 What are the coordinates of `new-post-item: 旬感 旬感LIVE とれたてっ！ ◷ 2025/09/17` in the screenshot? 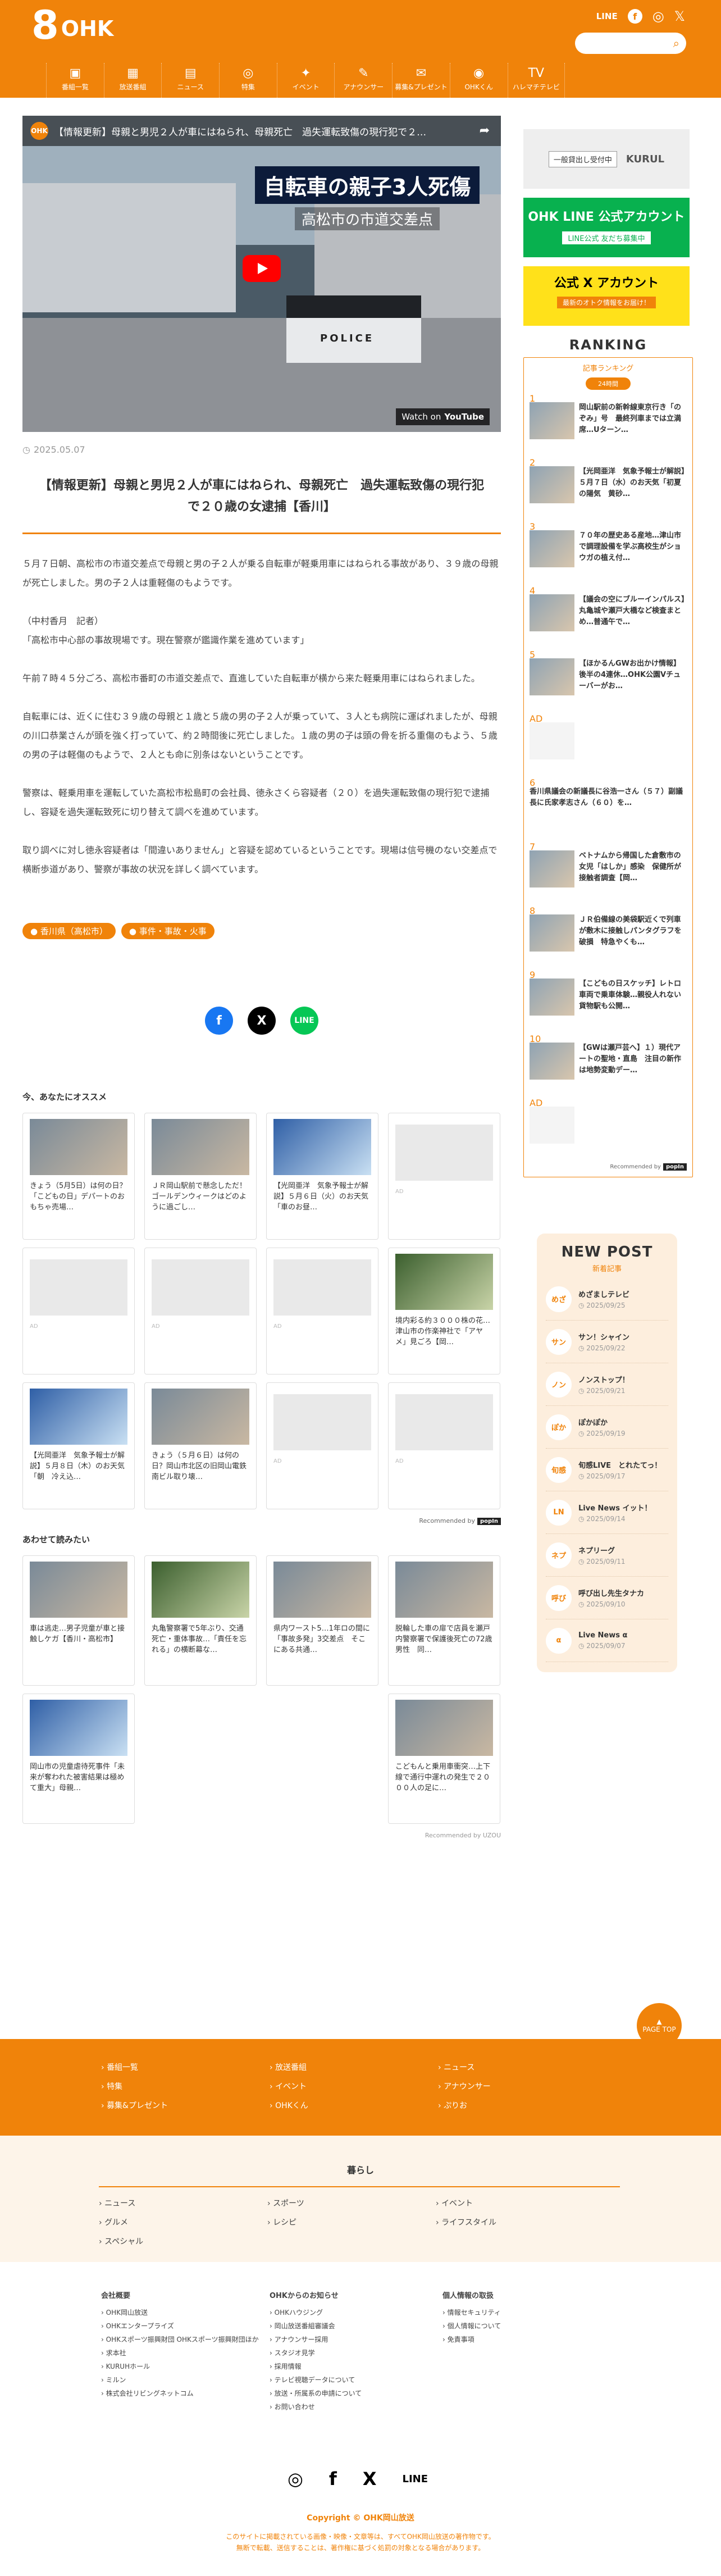 It's located at (607, 1470).